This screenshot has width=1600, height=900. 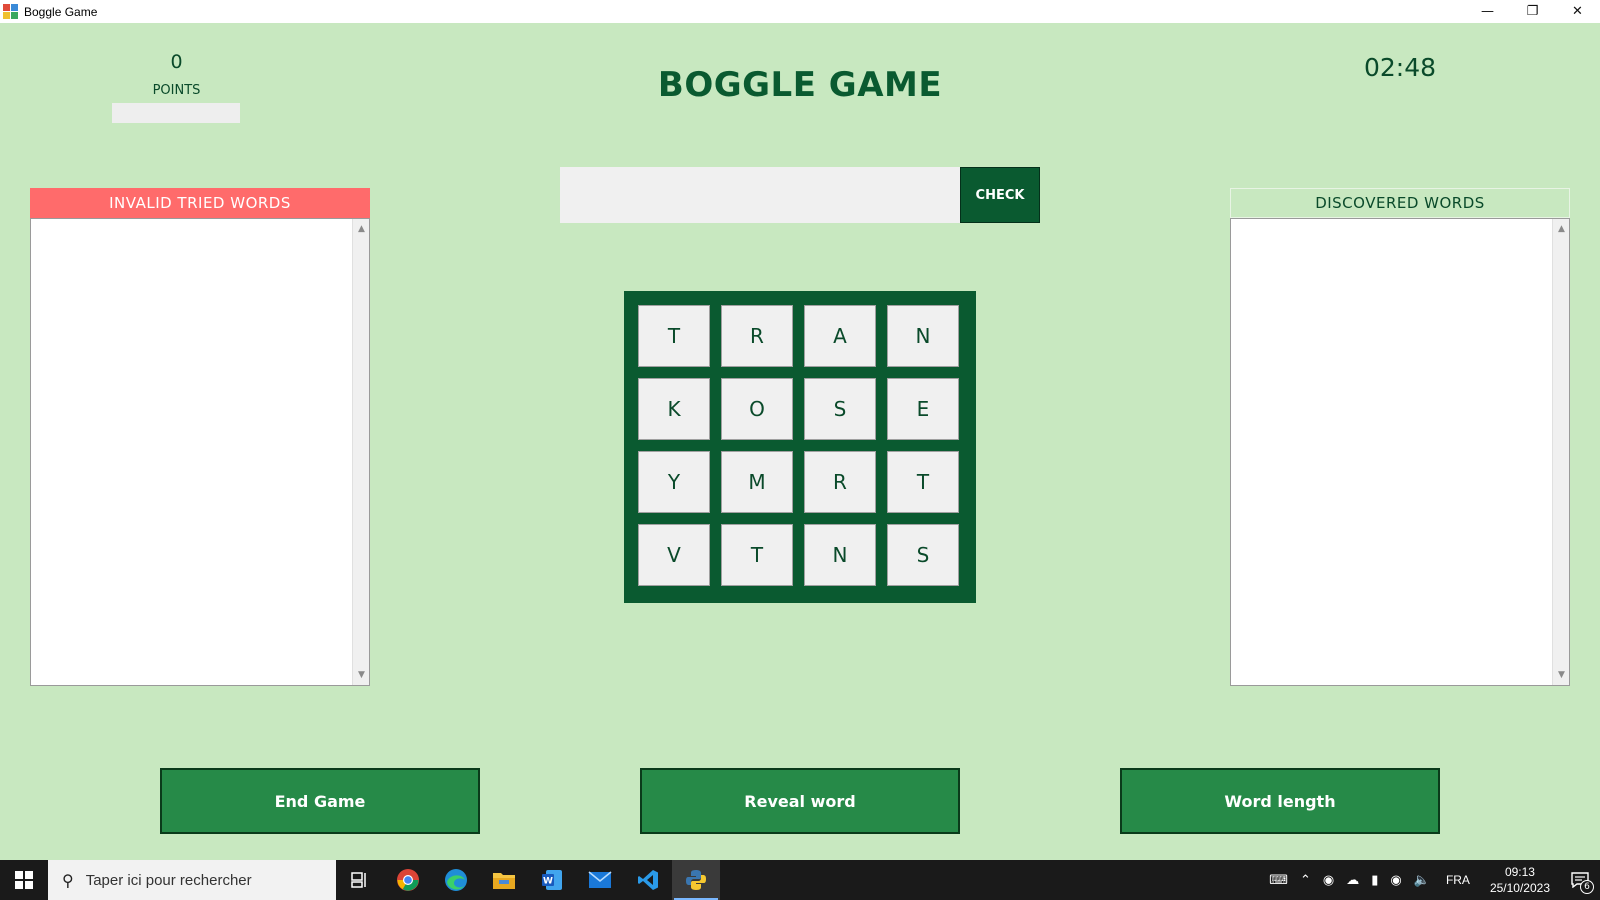 What do you see at coordinates (674, 482) in the screenshot?
I see `board-tile: Y` at bounding box center [674, 482].